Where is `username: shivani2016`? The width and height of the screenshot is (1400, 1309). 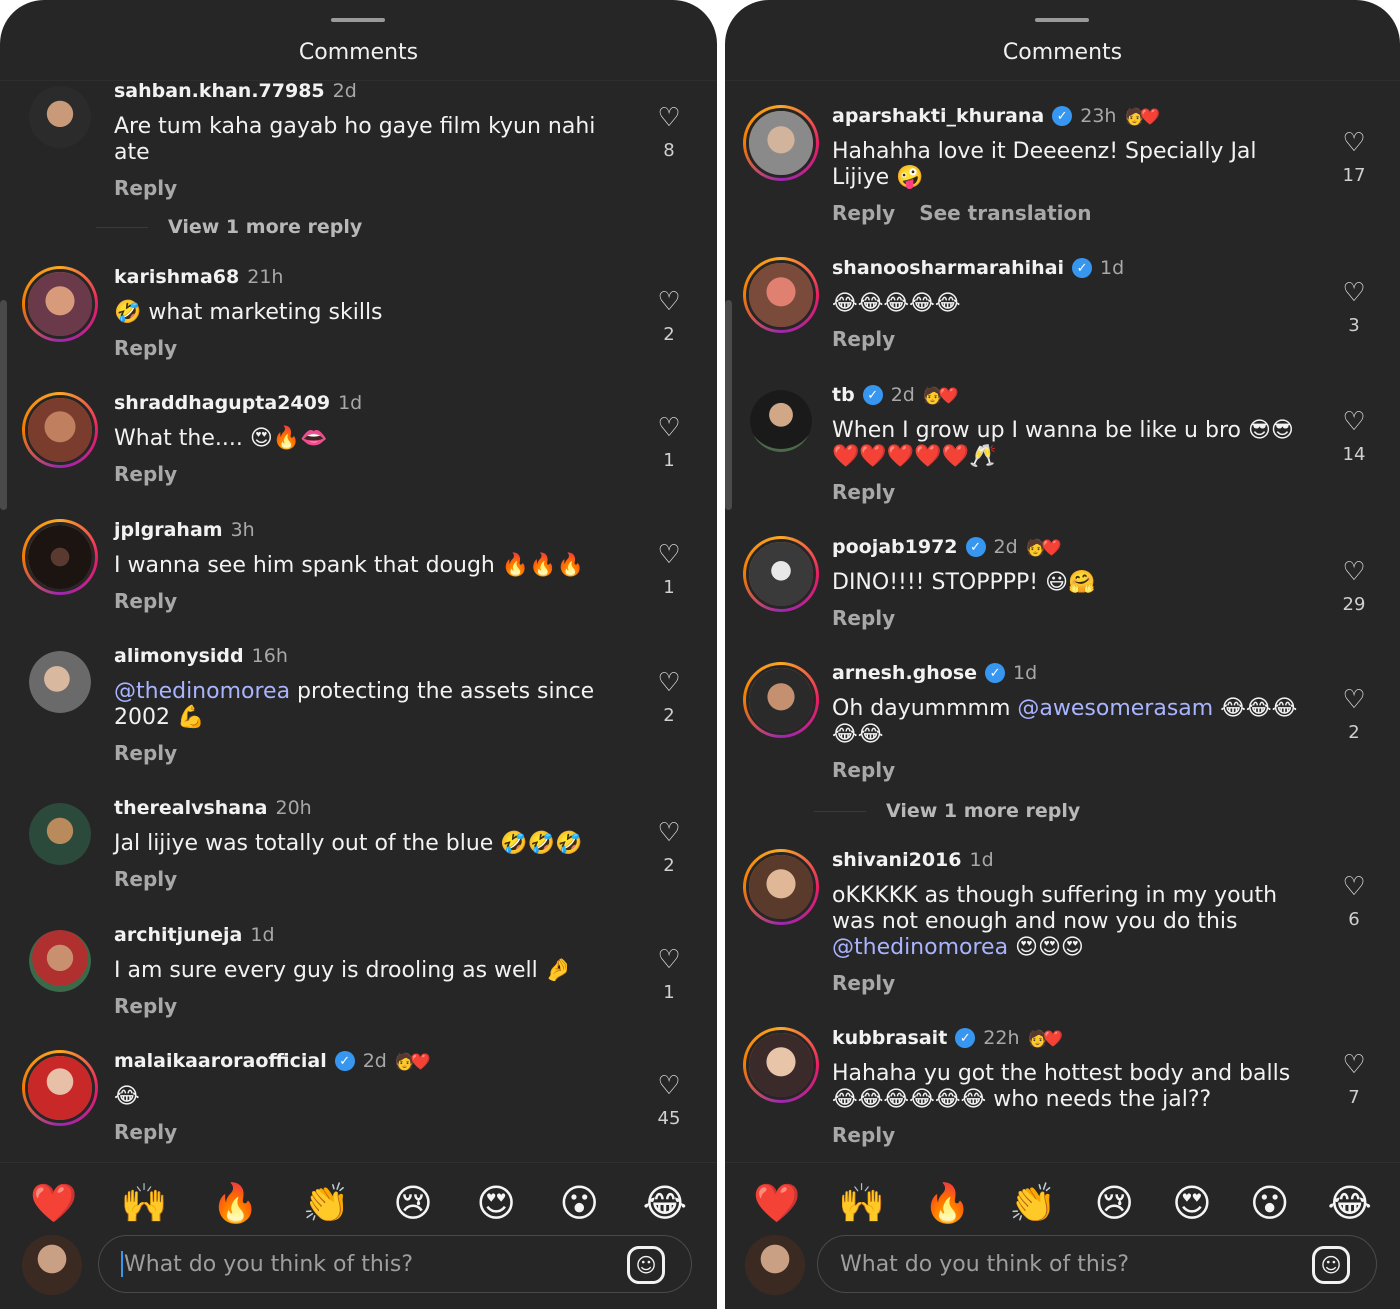
username: shivani2016 is located at coordinates (896, 860).